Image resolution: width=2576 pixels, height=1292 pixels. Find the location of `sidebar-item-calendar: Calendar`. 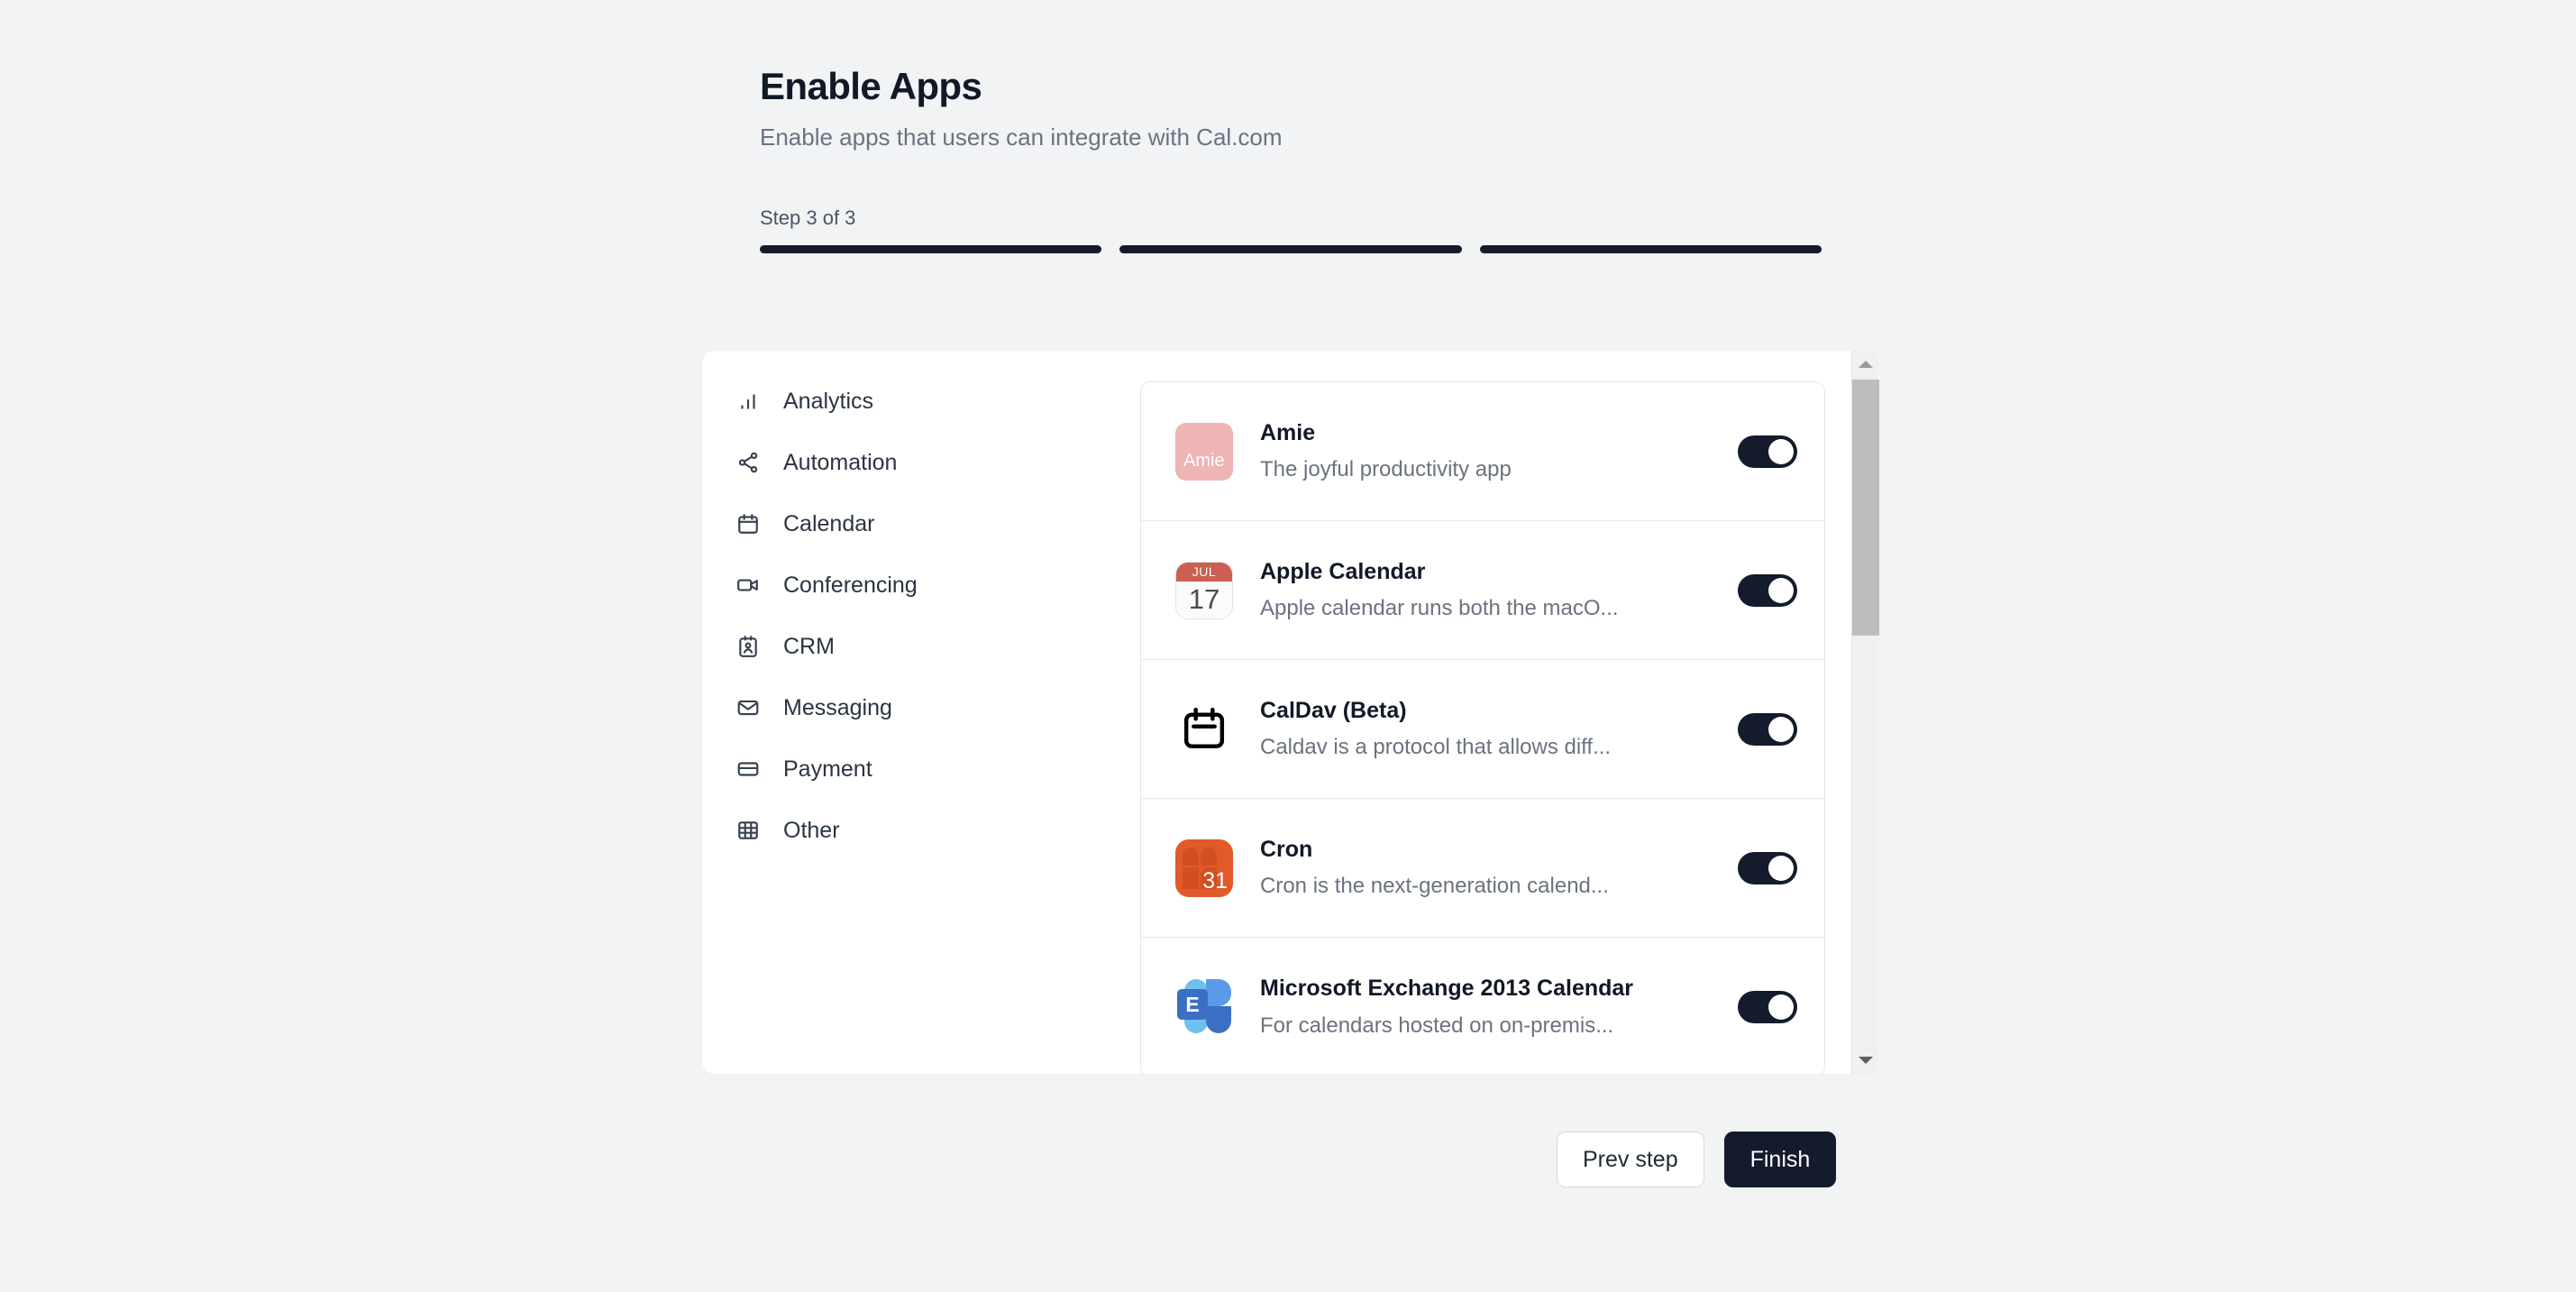

sidebar-item-calendar: Calendar is located at coordinates (910, 523).